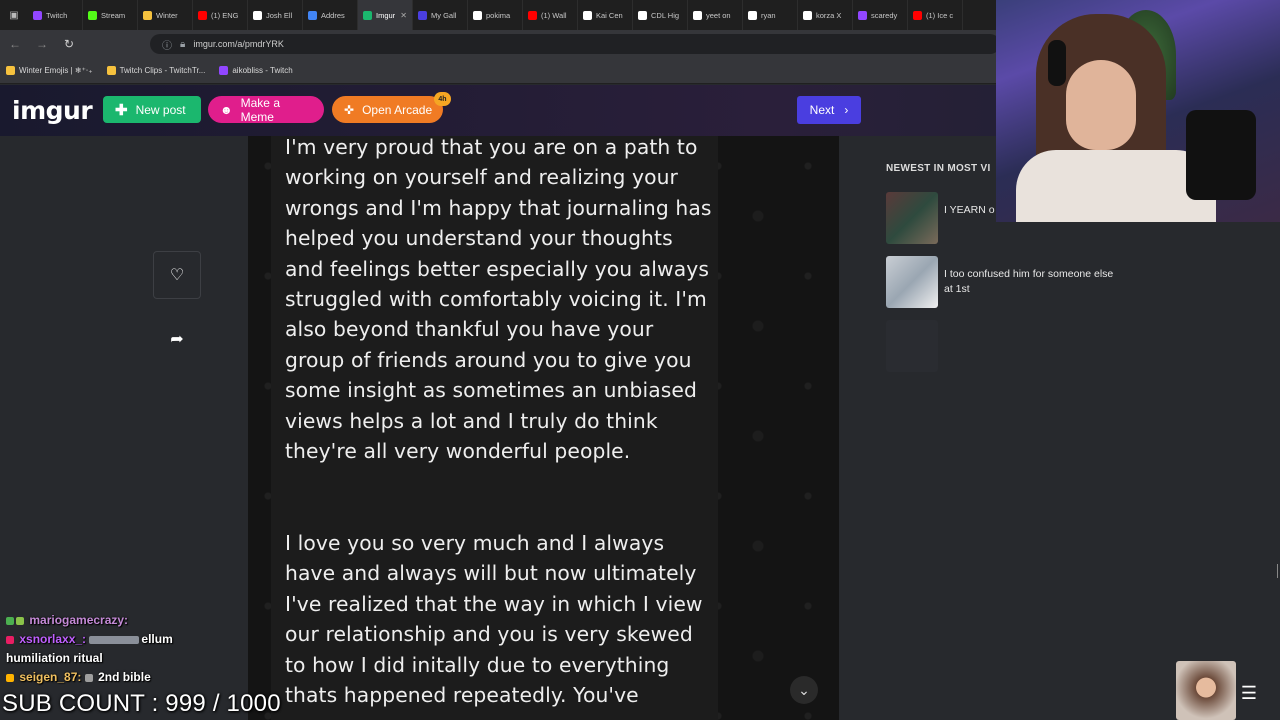  I want to click on browser-tab: Kai Cen, so click(605, 15).